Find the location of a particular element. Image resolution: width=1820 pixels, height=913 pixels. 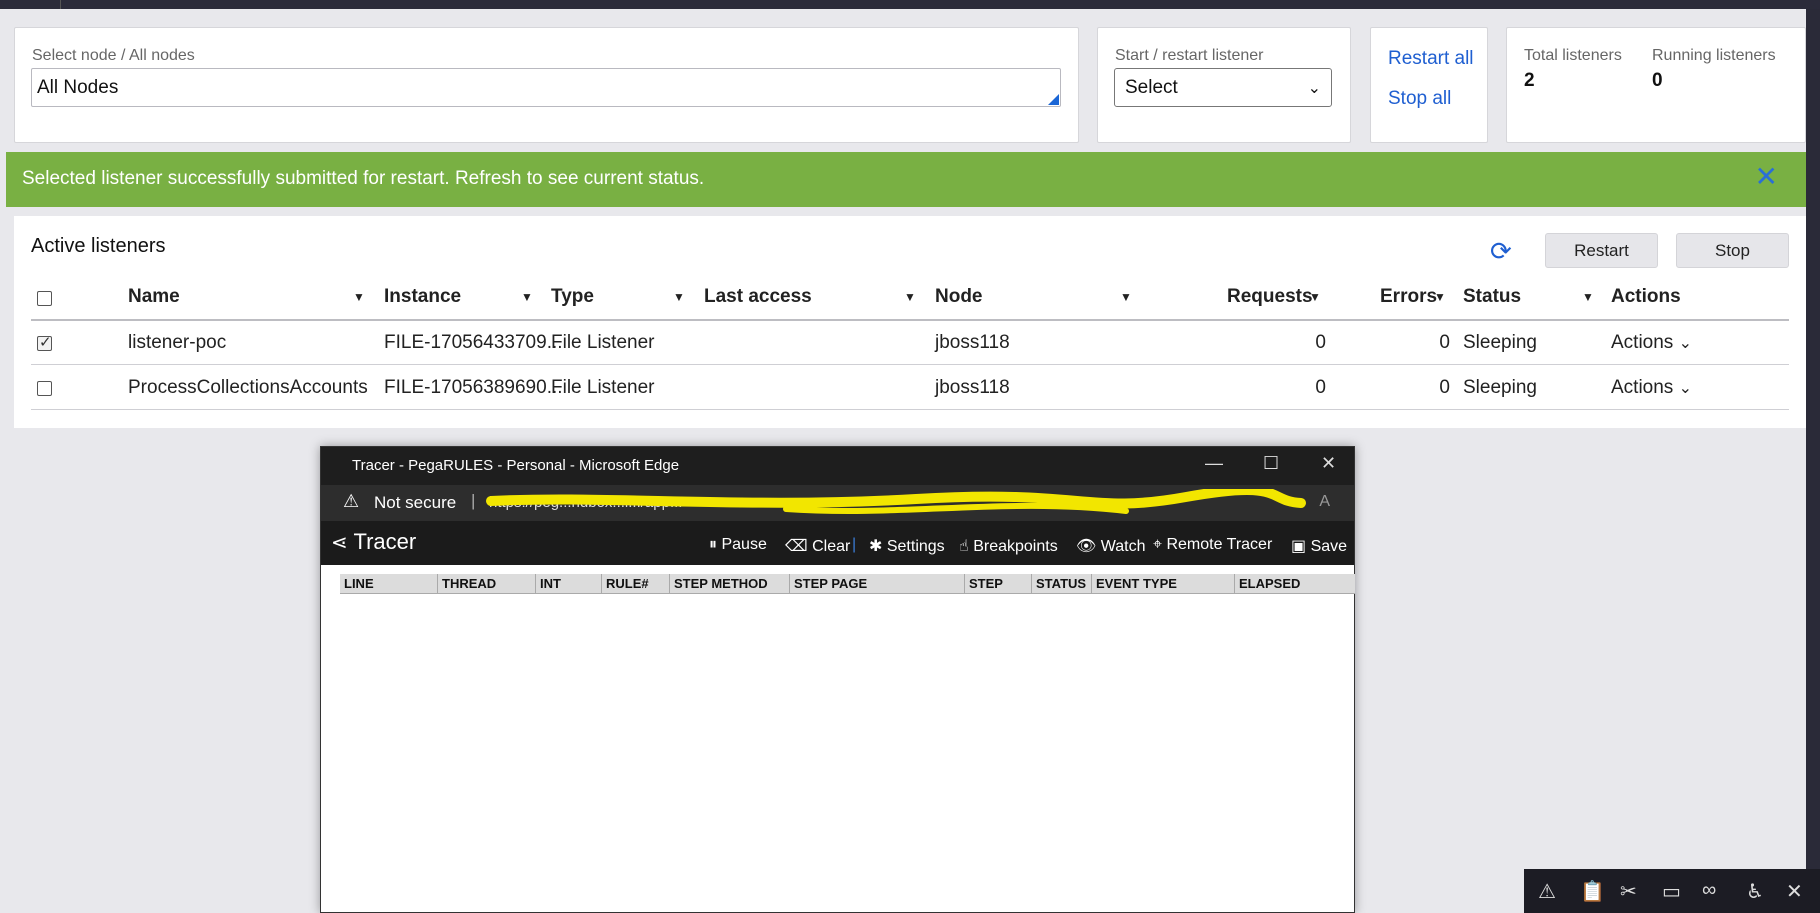

glasses-icon: ∞ is located at coordinates (1709, 890).